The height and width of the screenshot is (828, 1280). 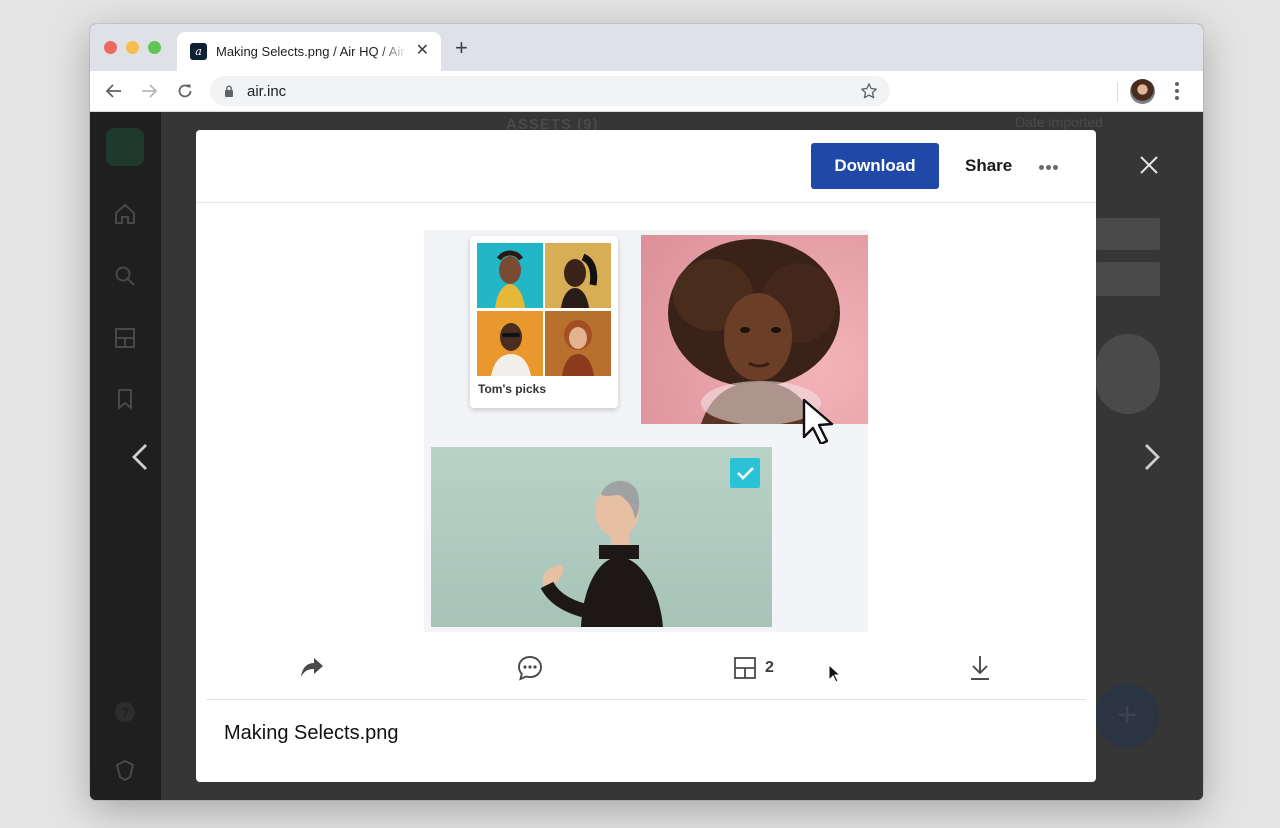 What do you see at coordinates (512, 389) in the screenshot?
I see `board-card-label: Tom's picks` at bounding box center [512, 389].